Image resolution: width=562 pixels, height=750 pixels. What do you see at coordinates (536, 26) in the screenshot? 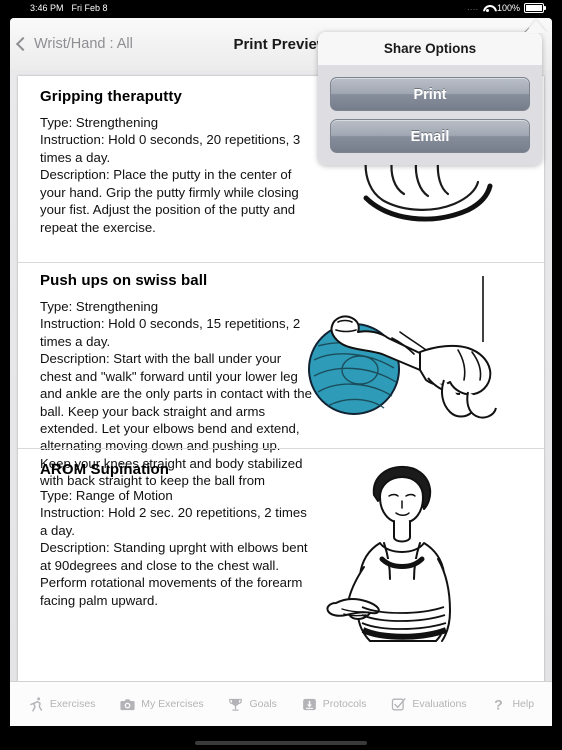
I see `popover-arrow` at bounding box center [536, 26].